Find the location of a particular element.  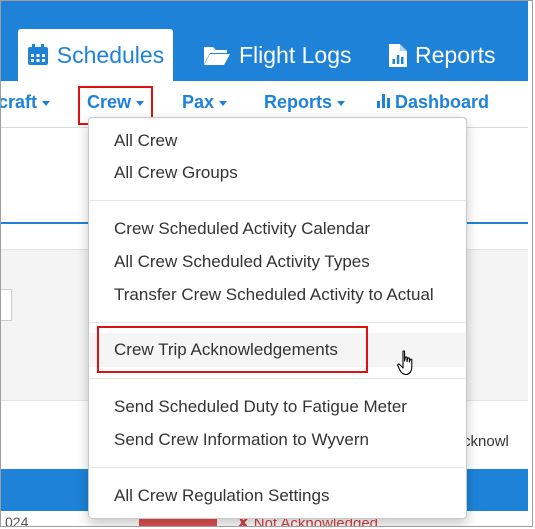

calendar-icon is located at coordinates (38, 55).